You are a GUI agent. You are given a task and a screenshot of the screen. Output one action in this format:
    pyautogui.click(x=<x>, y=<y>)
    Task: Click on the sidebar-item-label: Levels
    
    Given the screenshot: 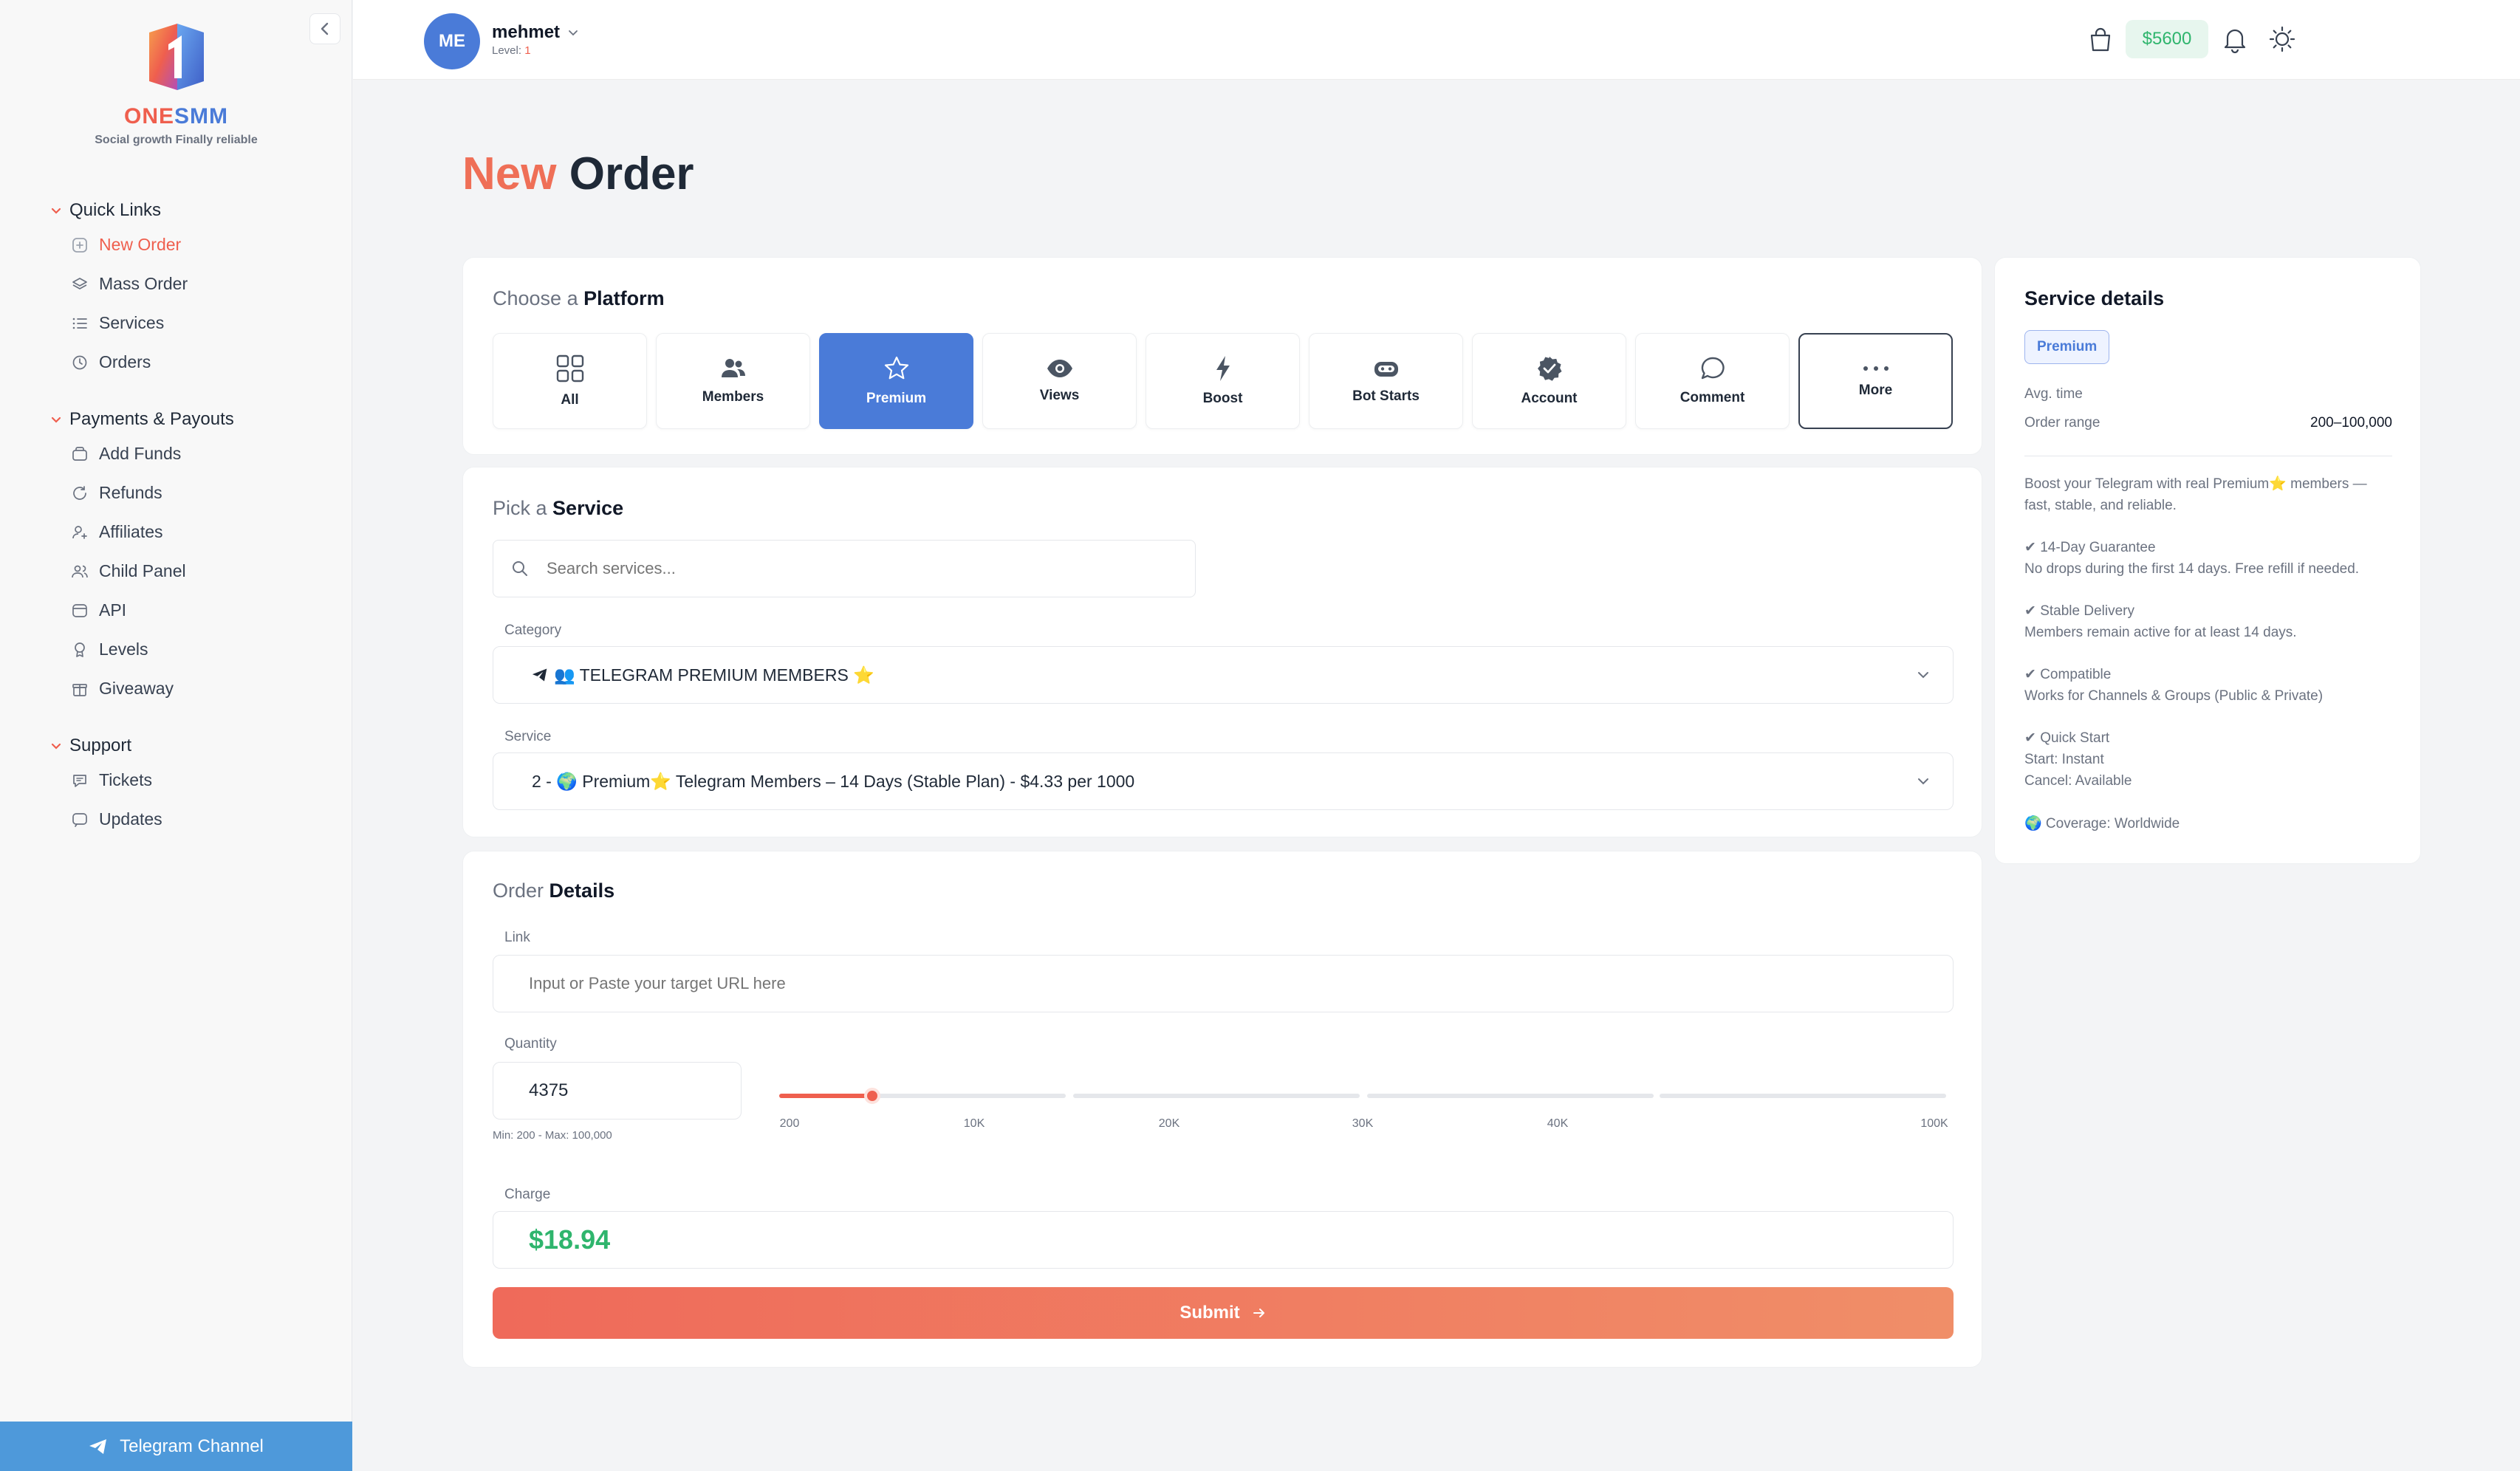 What is the action you would take?
    pyautogui.click(x=123, y=649)
    